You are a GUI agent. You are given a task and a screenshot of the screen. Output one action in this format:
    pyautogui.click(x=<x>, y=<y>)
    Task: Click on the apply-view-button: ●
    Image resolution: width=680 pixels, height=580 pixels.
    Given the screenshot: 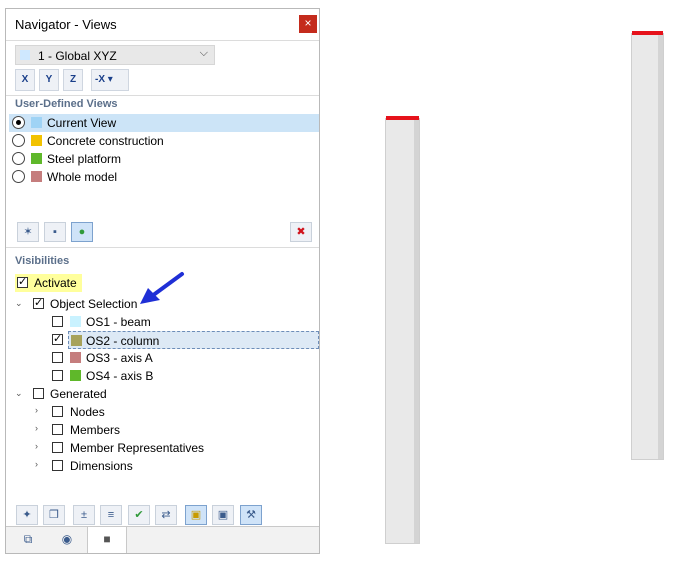 What is the action you would take?
    pyautogui.click(x=82, y=232)
    